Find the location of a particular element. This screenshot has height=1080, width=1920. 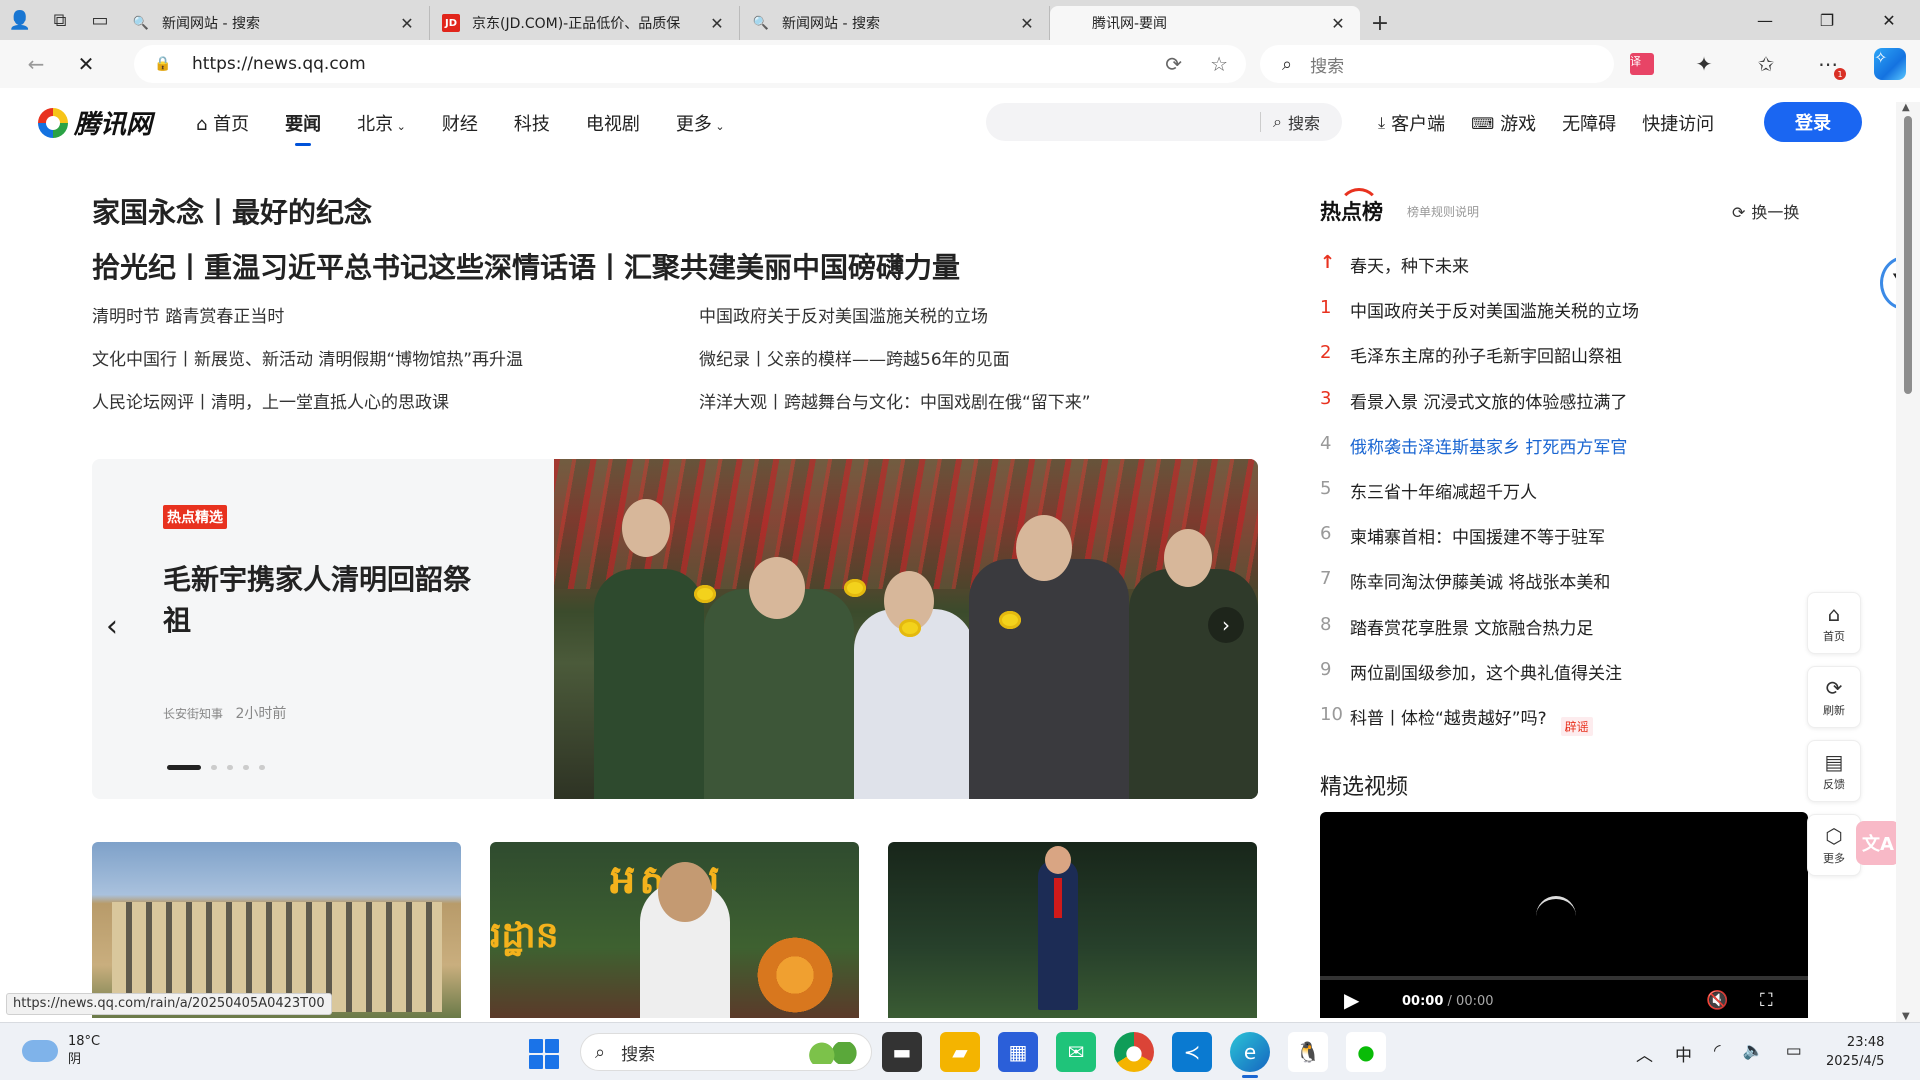

restore-icon: ❐ is located at coordinates (1827, 20).